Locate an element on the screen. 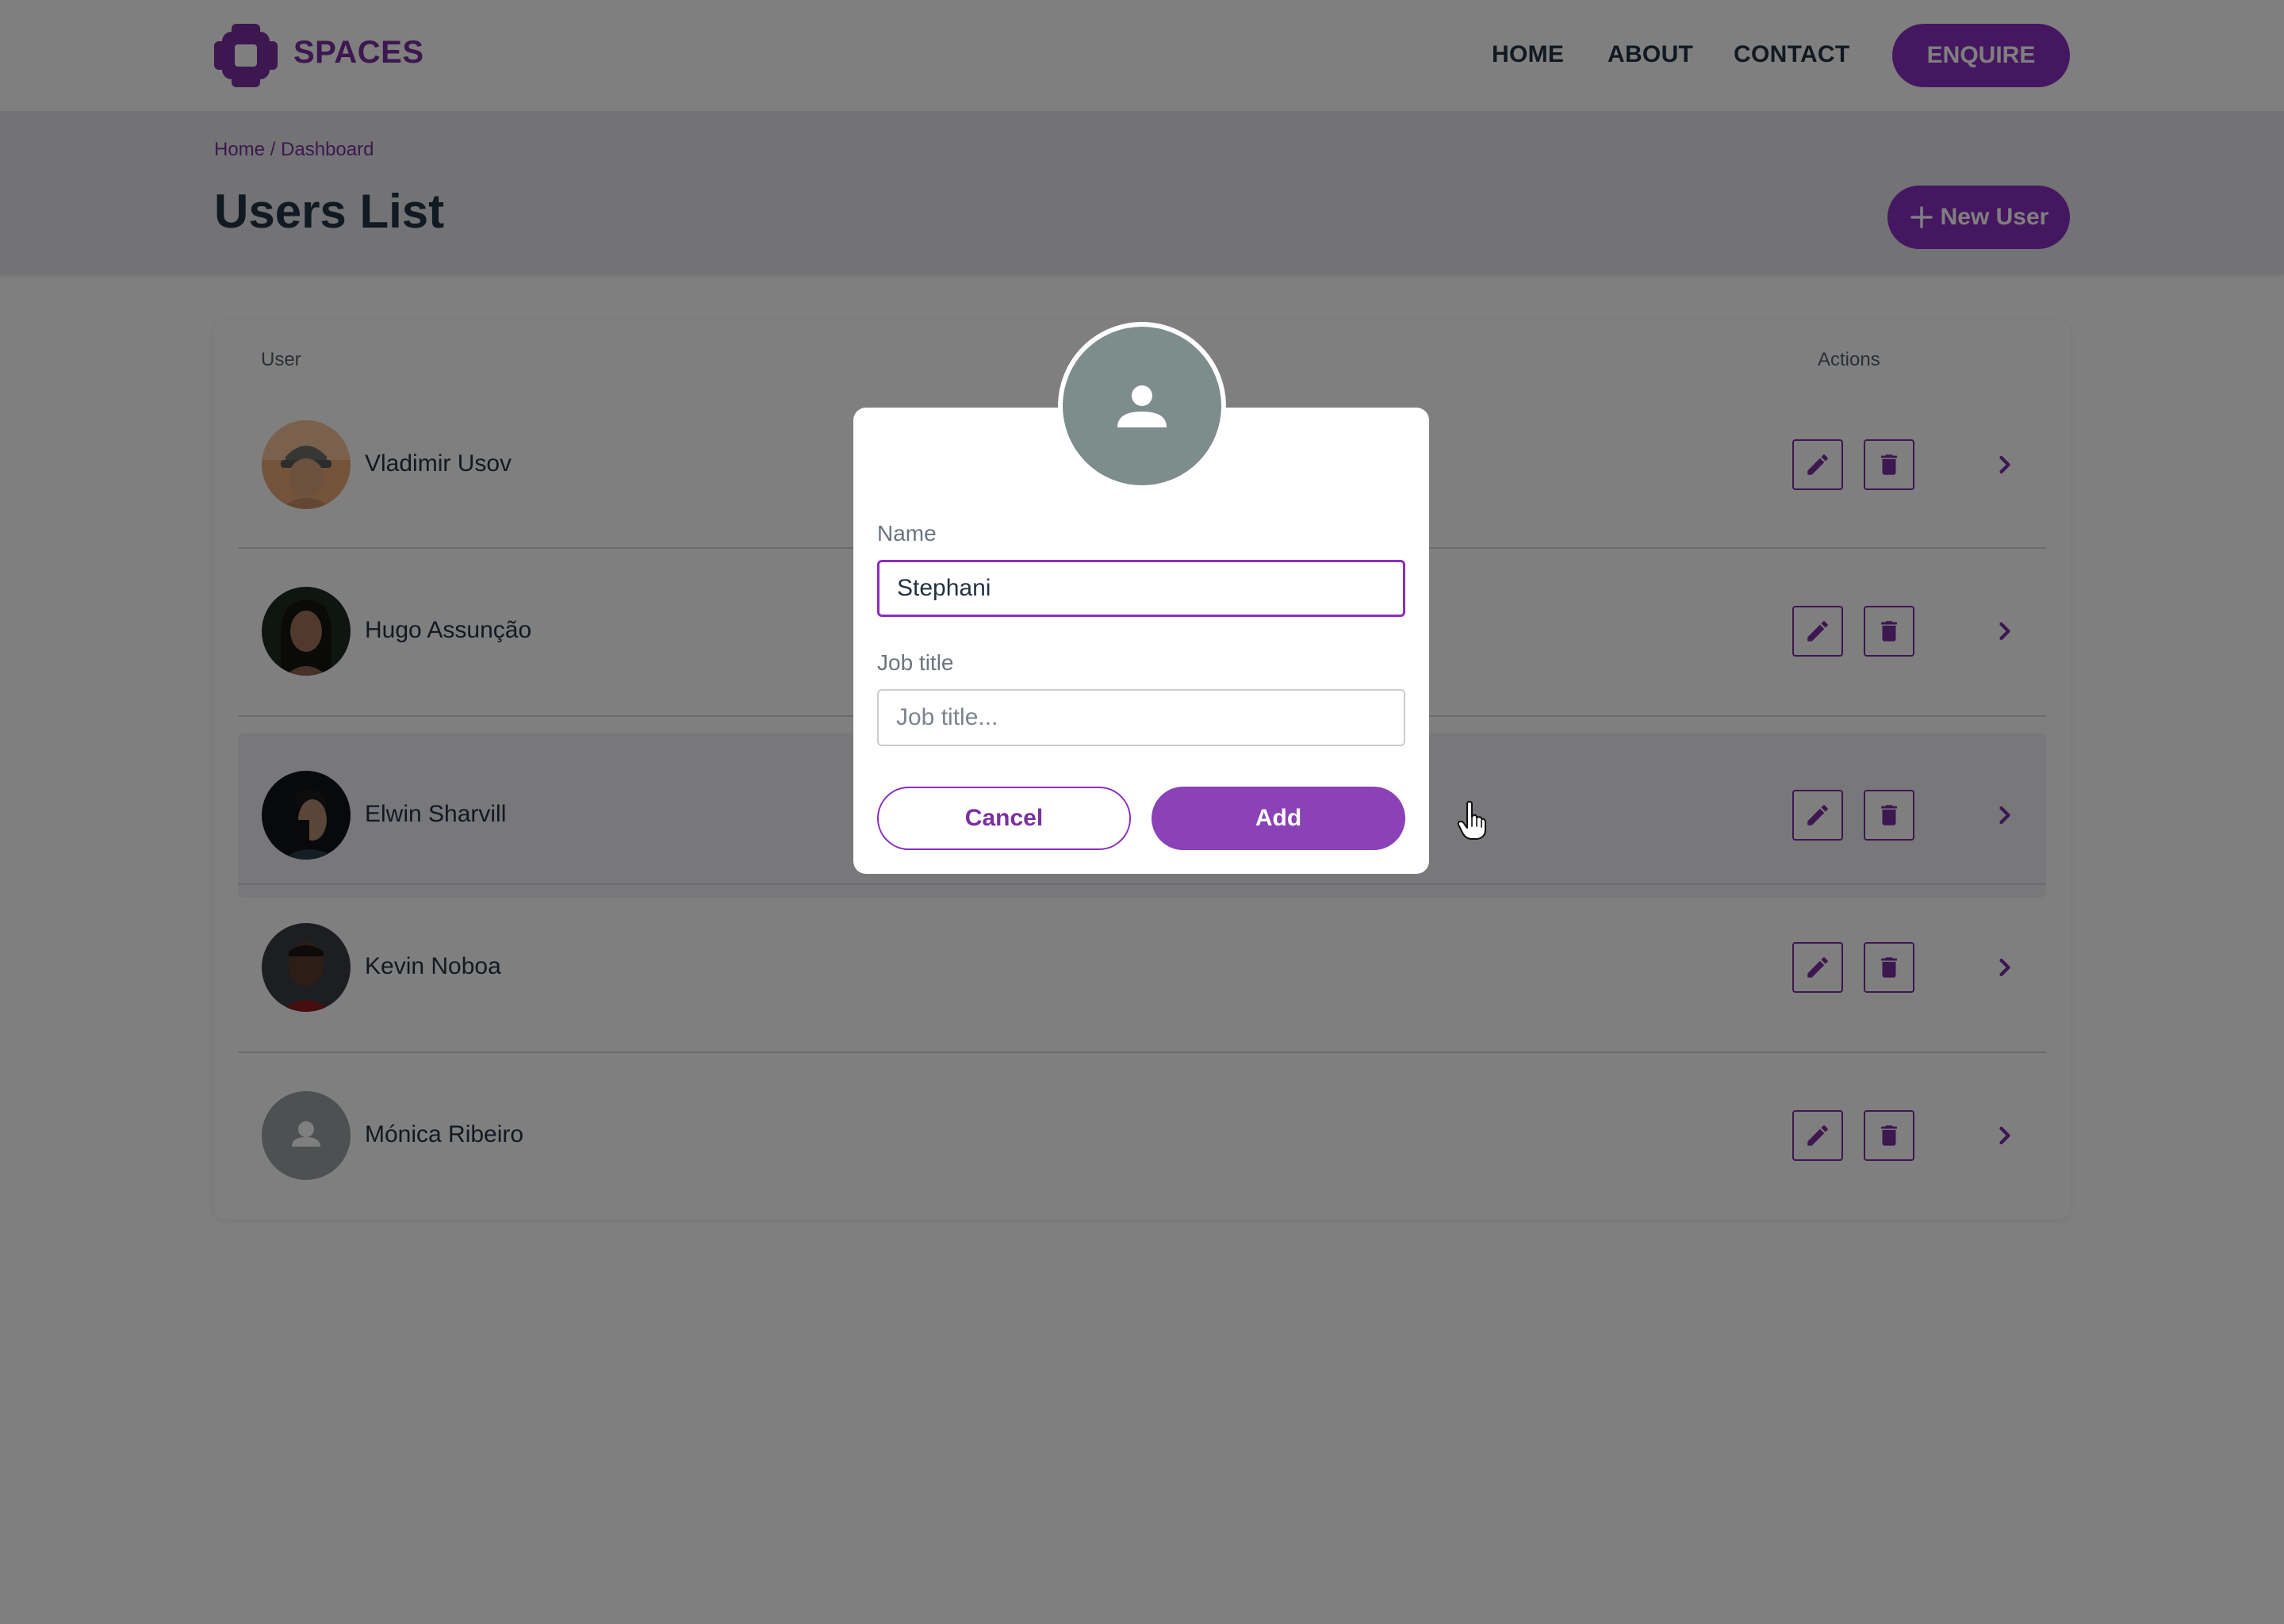 Image resolution: width=2284 pixels, height=1624 pixels. user-icon is located at coordinates (1142, 406).